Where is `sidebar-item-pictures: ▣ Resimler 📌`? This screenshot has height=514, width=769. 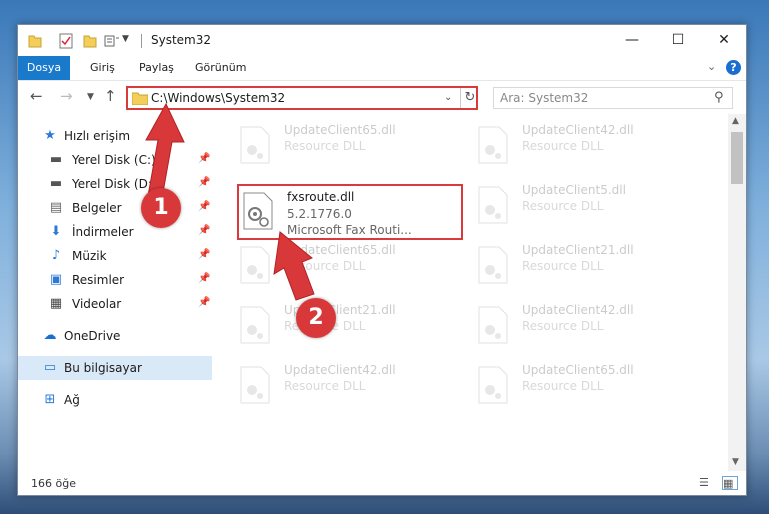 sidebar-item-pictures: ▣ Resimler 📌 is located at coordinates (115, 280).